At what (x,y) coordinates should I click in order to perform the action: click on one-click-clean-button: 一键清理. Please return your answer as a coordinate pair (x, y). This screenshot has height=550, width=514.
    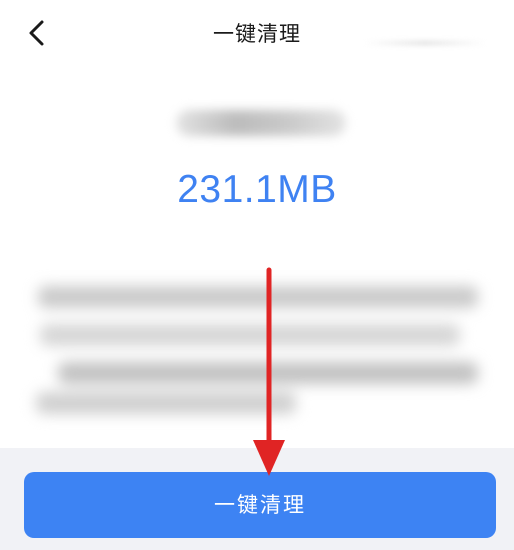
    Looking at the image, I should click on (260, 505).